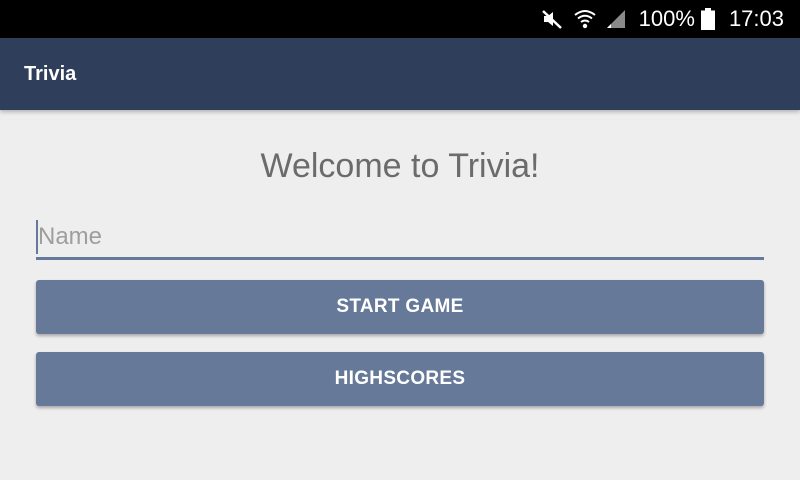 This screenshot has height=480, width=800. Describe the element at coordinates (37, 237) in the screenshot. I see `text-cursor` at that location.